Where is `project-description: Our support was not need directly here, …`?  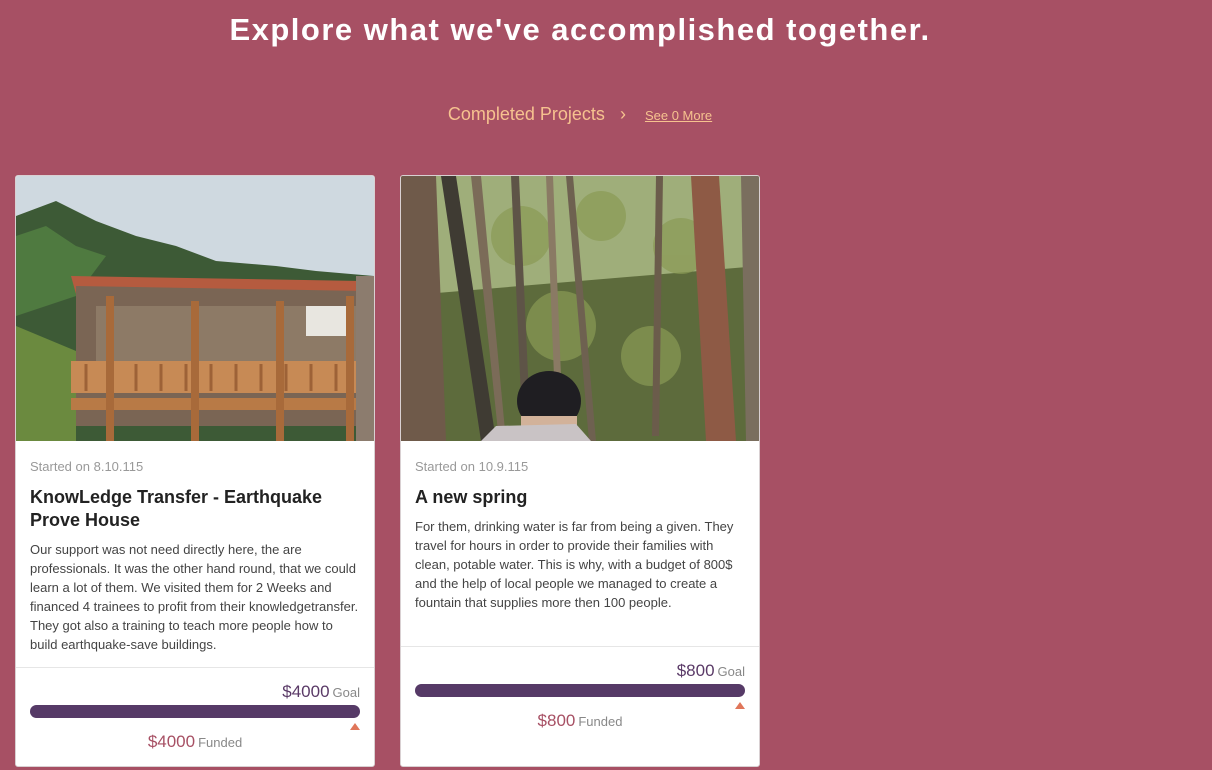
project-description: Our support was not need directly here, … is located at coordinates (194, 597).